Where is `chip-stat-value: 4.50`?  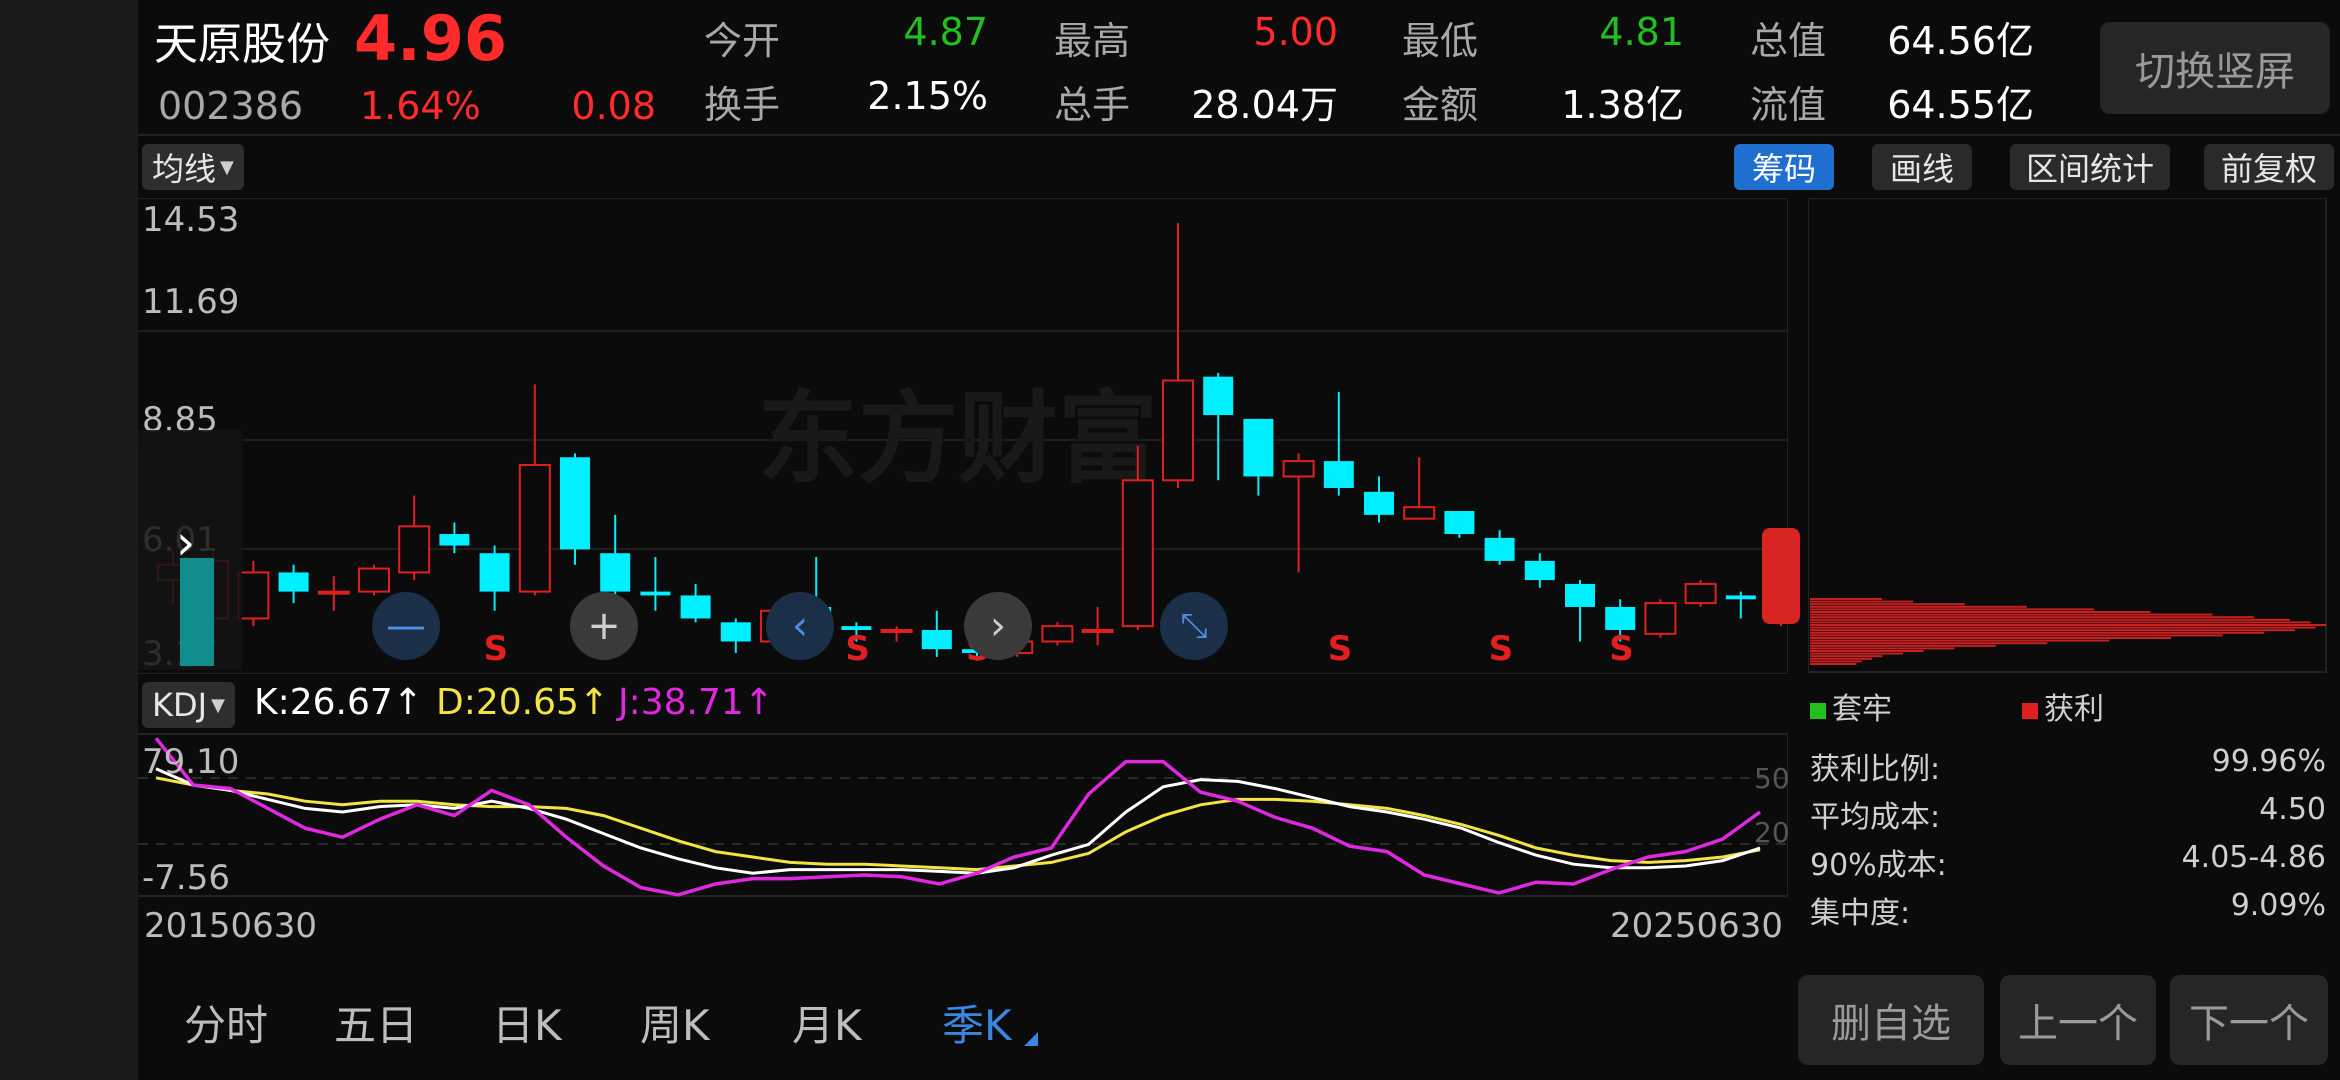 chip-stat-value: 4.50 is located at coordinates (2292, 809).